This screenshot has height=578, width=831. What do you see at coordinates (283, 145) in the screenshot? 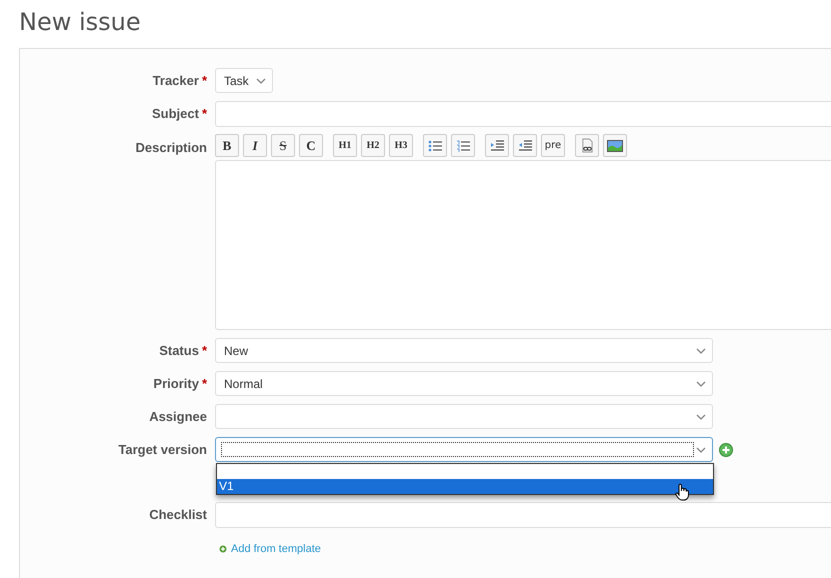
I see `toolbar-button: S` at bounding box center [283, 145].